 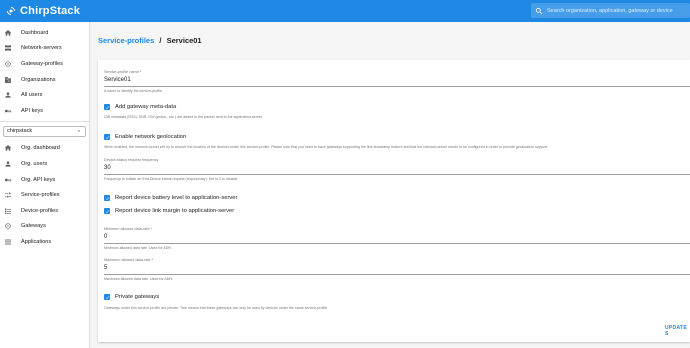 I want to click on sidebar-item-label: Org. users, so click(x=34, y=163).